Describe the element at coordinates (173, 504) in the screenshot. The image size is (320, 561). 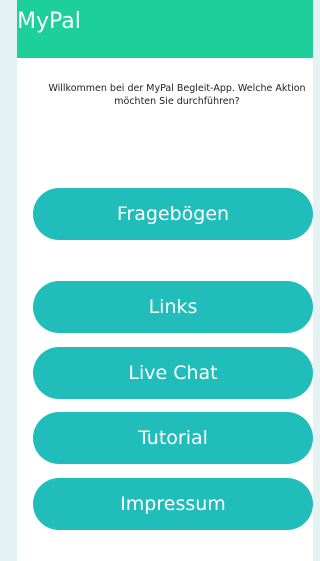
I see `imprint-button: Impressum` at that location.